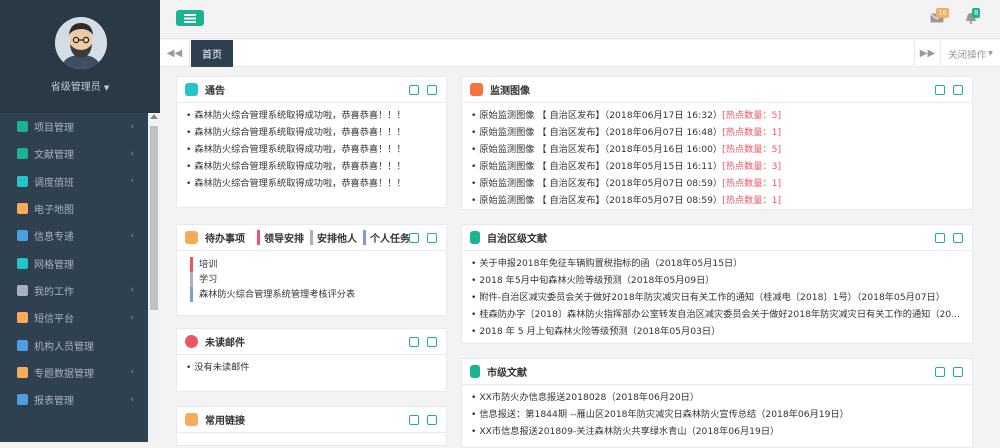  What do you see at coordinates (54, 183) in the screenshot?
I see `sidebar-item-label: 调度值班` at bounding box center [54, 183].